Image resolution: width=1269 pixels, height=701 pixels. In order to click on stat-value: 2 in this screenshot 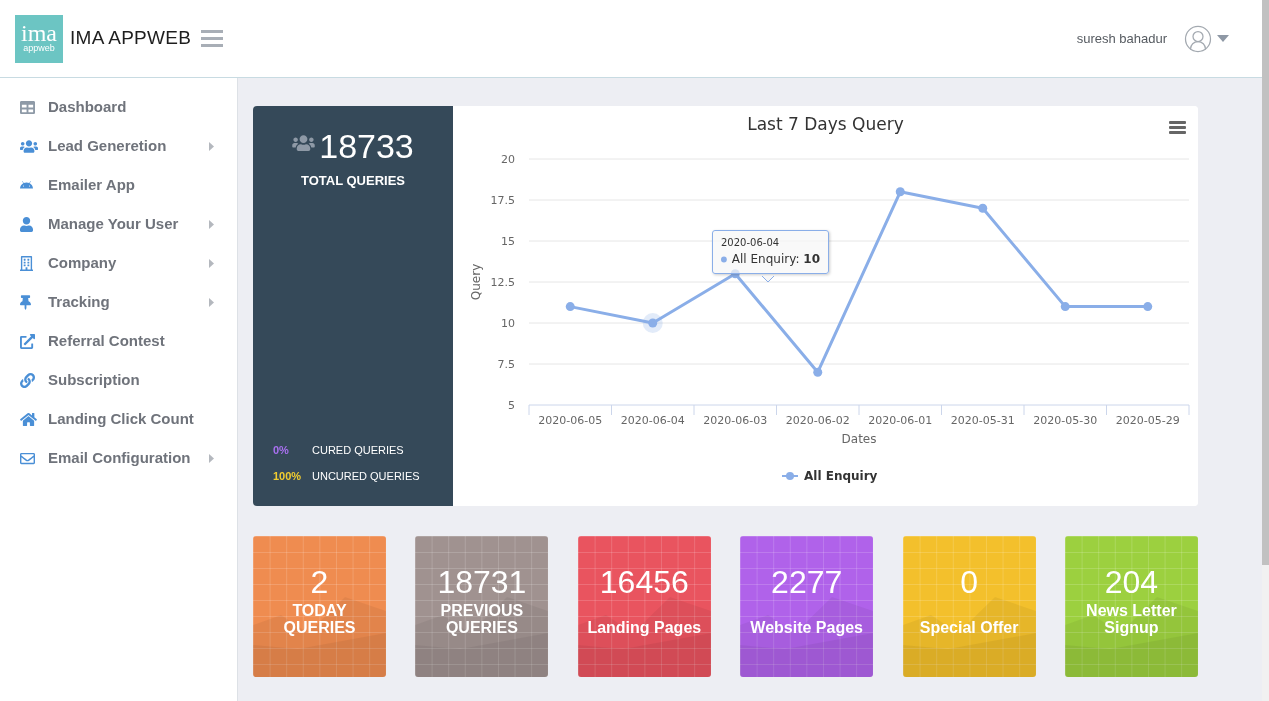, I will do `click(319, 582)`.